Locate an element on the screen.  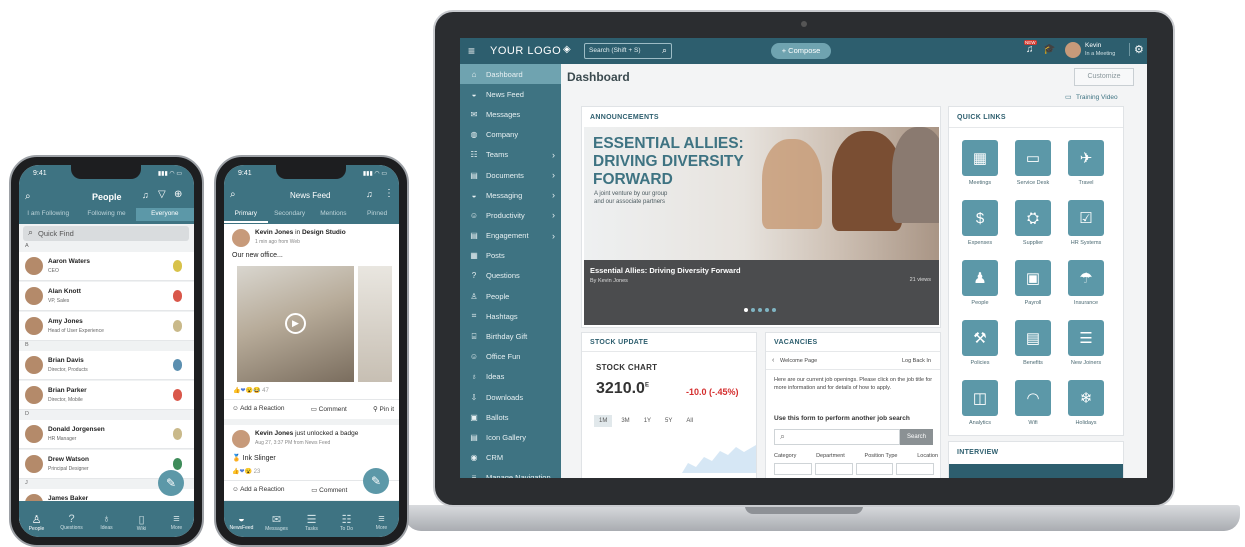
logo: YOUR LOGO is located at coordinates (525, 51).